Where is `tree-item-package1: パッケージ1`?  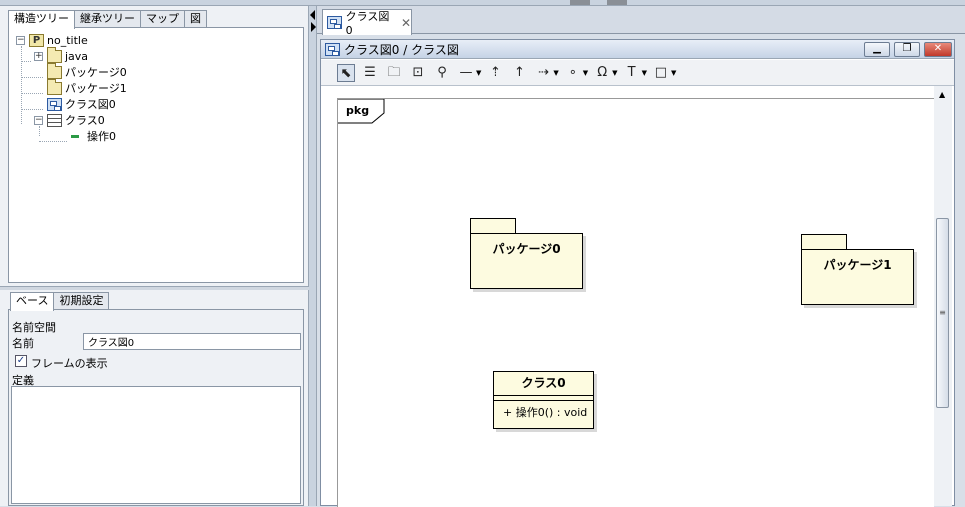 tree-item-package1: パッケージ1 is located at coordinates (87, 87).